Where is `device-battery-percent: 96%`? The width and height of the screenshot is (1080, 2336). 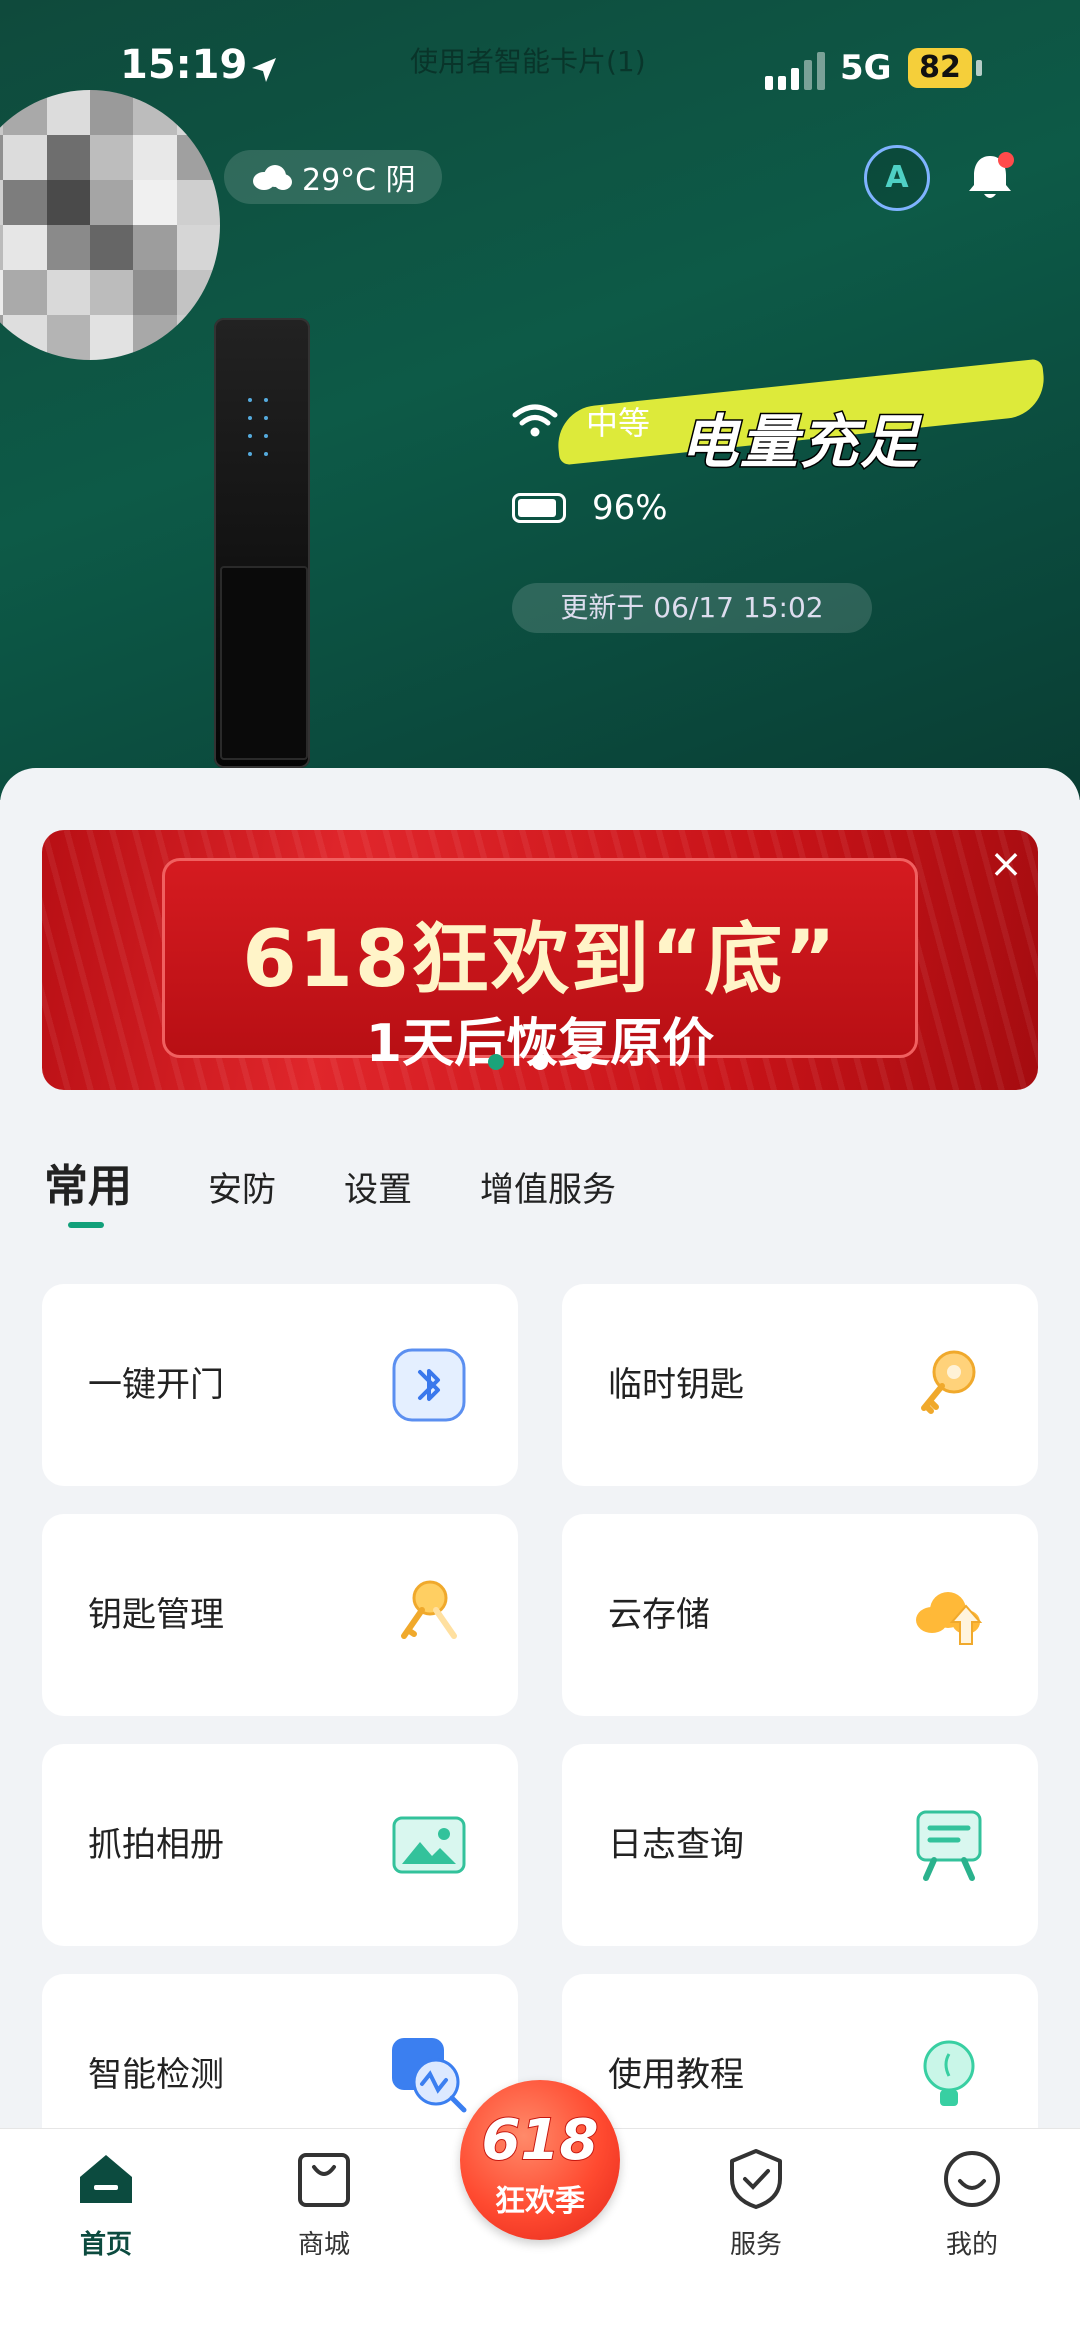
device-battery-percent: 96% is located at coordinates (630, 508).